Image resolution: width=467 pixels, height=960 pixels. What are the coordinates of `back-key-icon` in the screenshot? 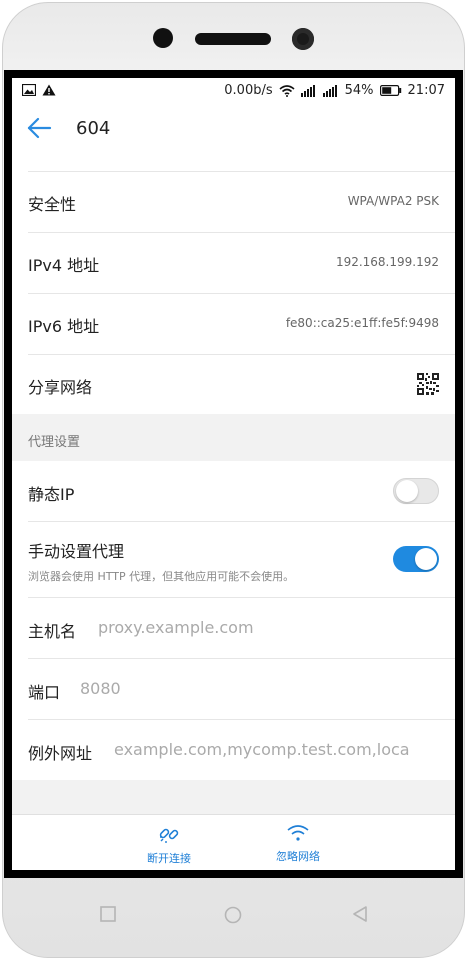 It's located at (360, 916).